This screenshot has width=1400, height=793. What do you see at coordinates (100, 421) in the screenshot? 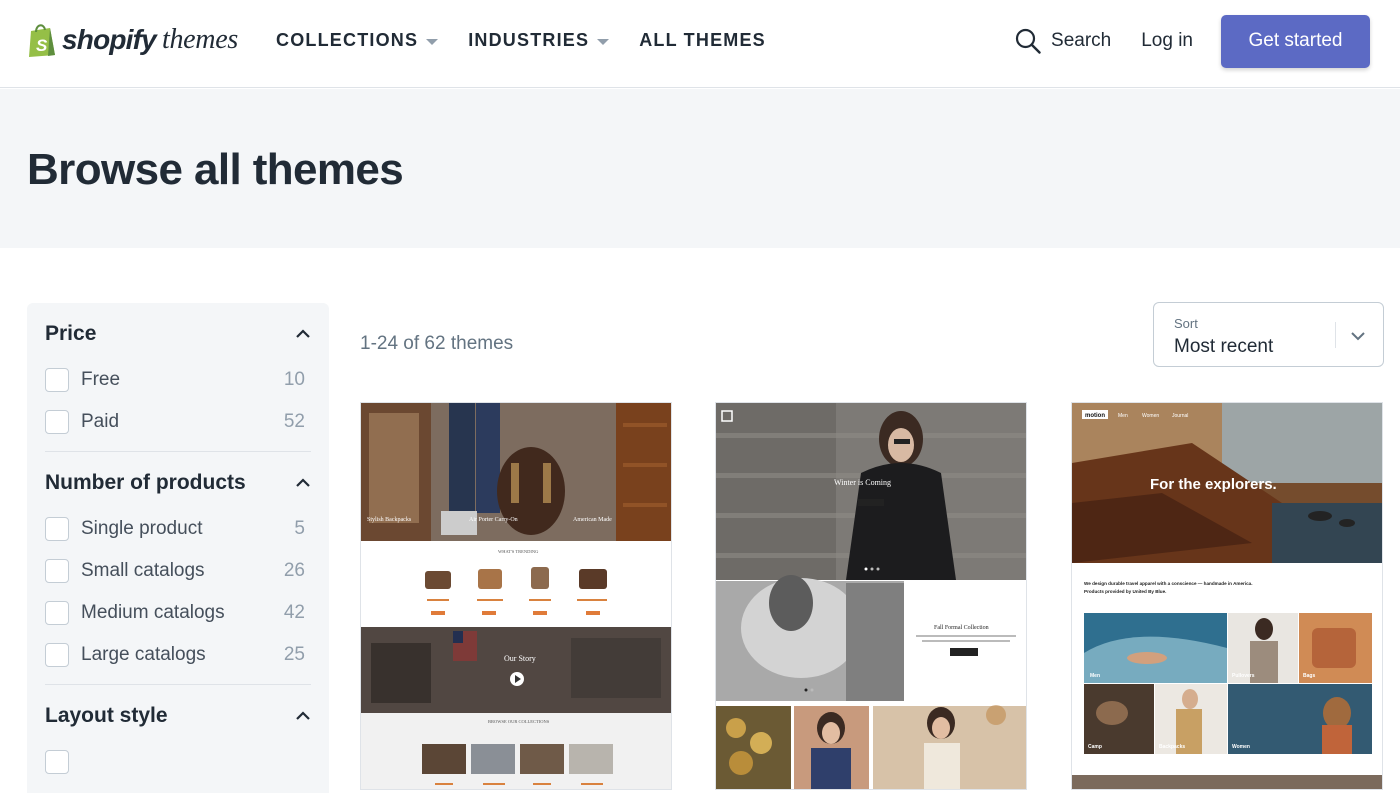
I see `option-label: Paid` at bounding box center [100, 421].